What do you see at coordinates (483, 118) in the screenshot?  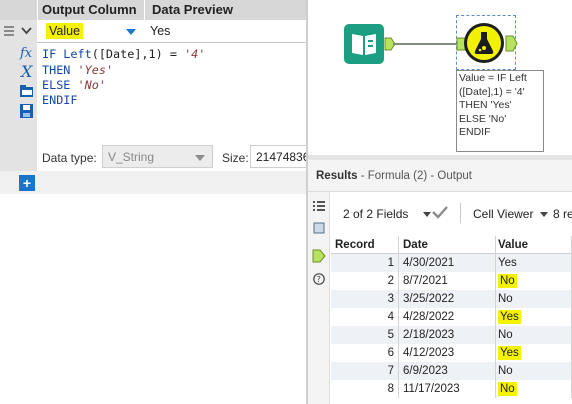 I see `annotation-line: ELSE 'No'` at bounding box center [483, 118].